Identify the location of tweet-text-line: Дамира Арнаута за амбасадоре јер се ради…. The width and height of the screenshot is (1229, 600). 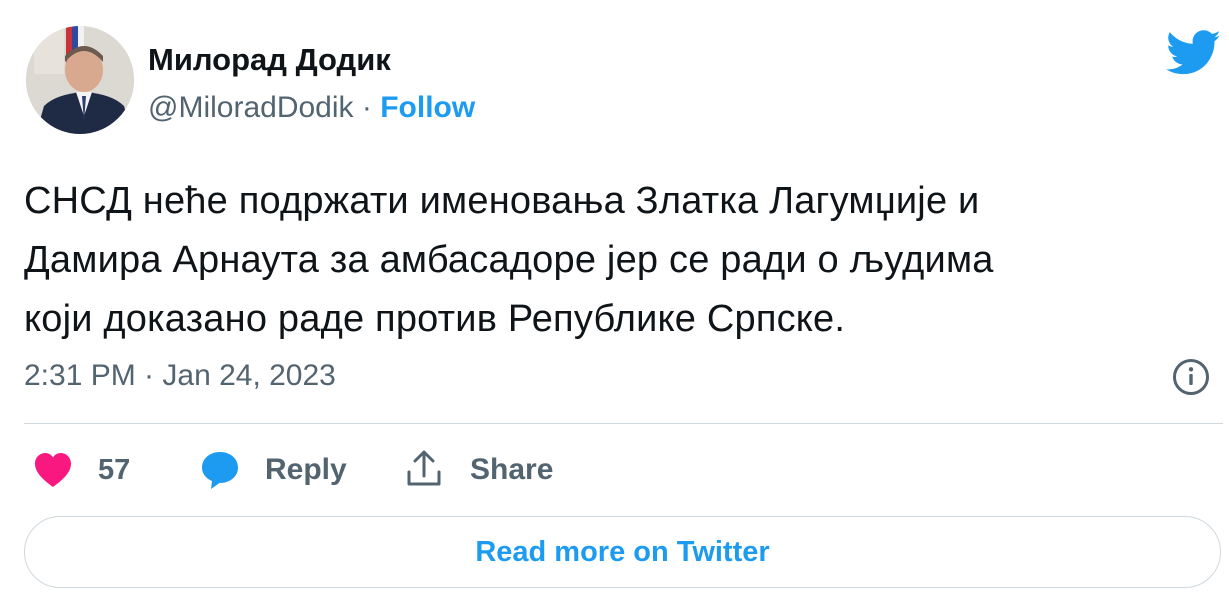
(509, 260).